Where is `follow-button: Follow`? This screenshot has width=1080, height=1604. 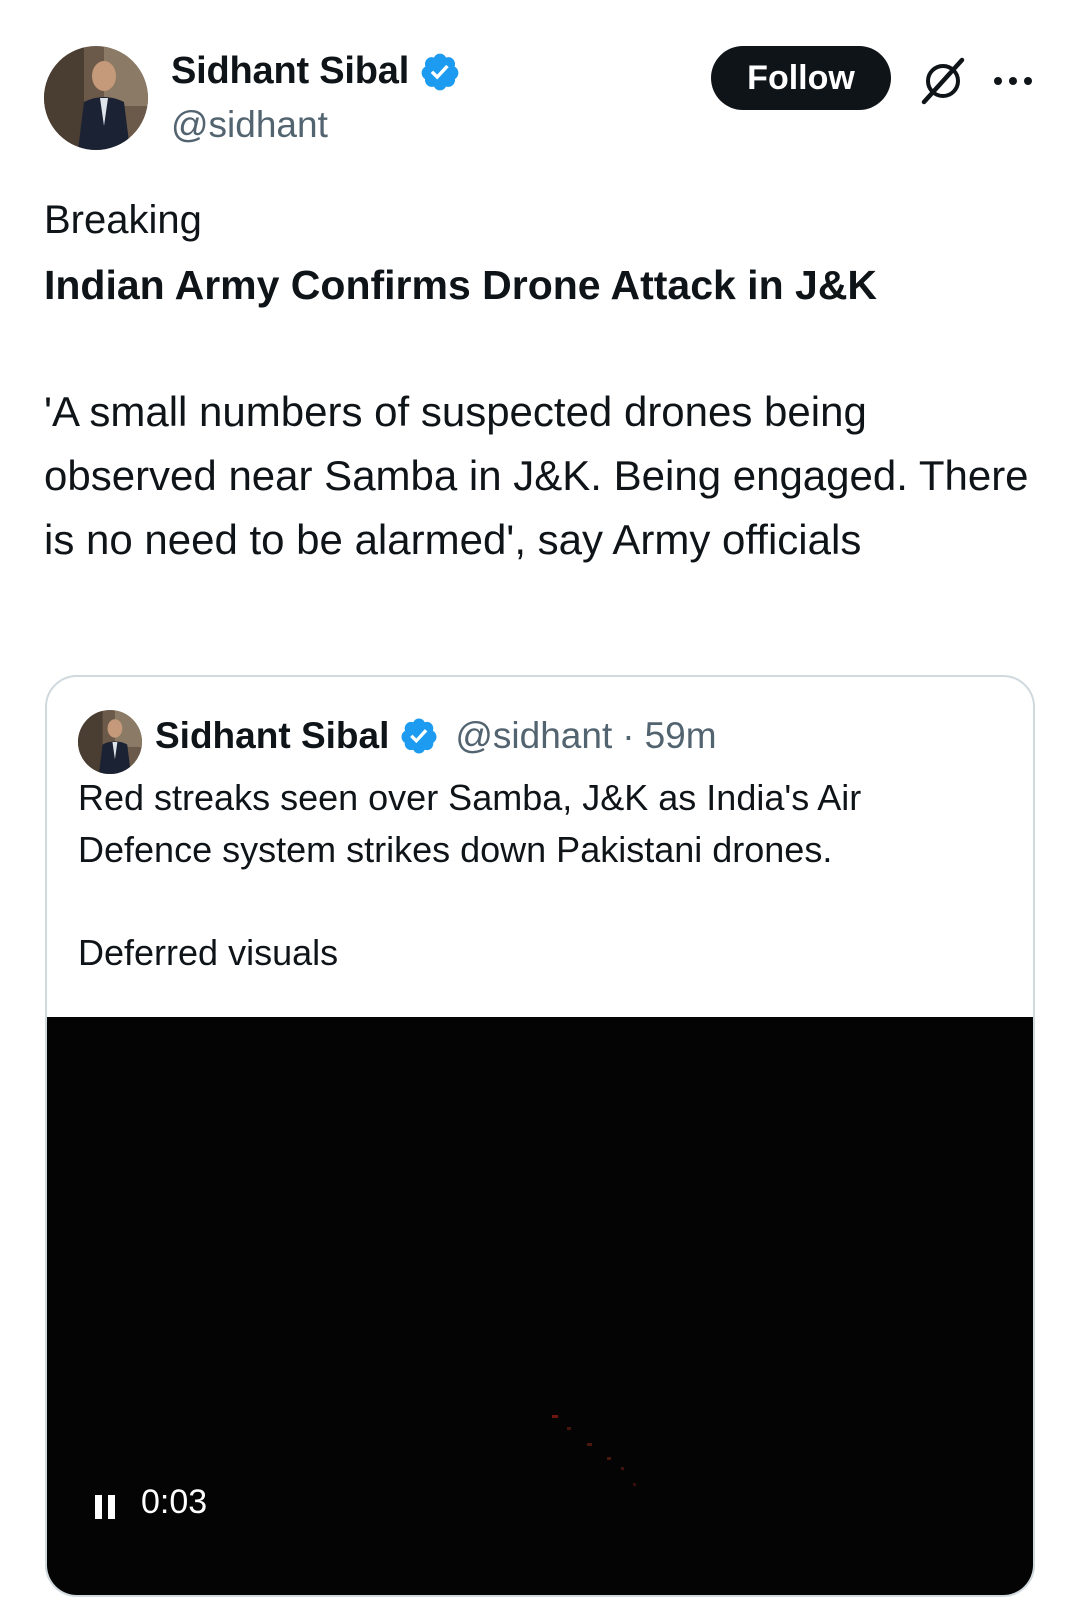 follow-button: Follow is located at coordinates (801, 78).